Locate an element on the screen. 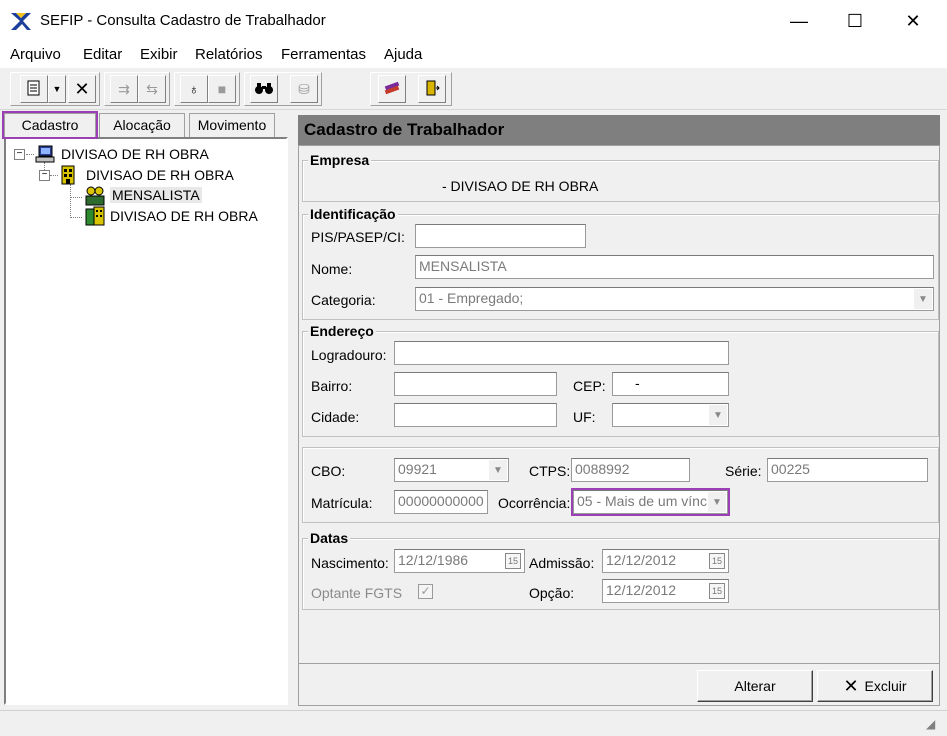 The height and width of the screenshot is (736, 947). exit-door-icon is located at coordinates (432, 89).